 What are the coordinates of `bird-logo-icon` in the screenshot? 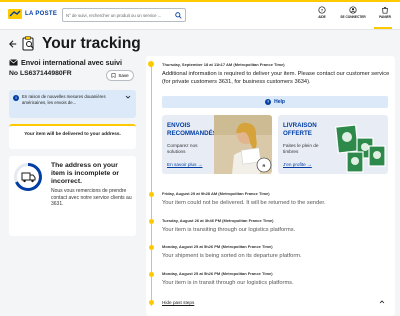 It's located at (15, 14).